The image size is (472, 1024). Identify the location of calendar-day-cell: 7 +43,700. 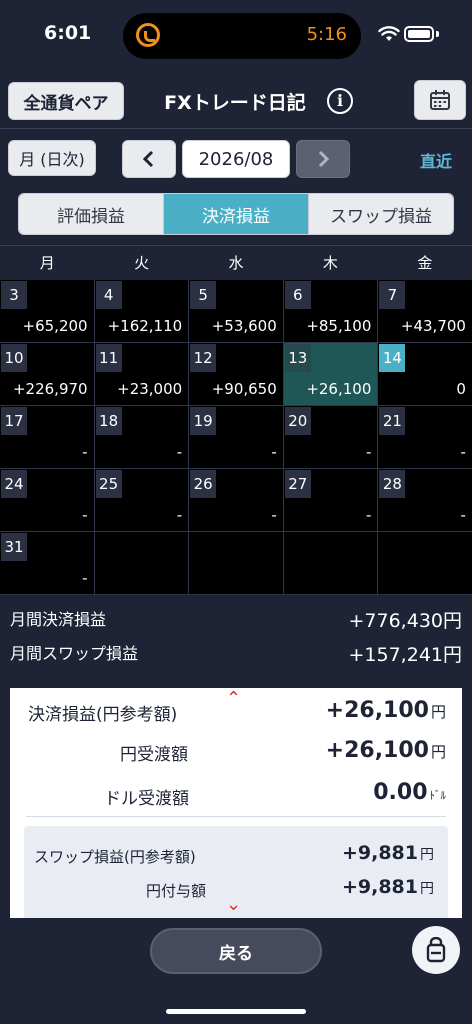
(425, 311).